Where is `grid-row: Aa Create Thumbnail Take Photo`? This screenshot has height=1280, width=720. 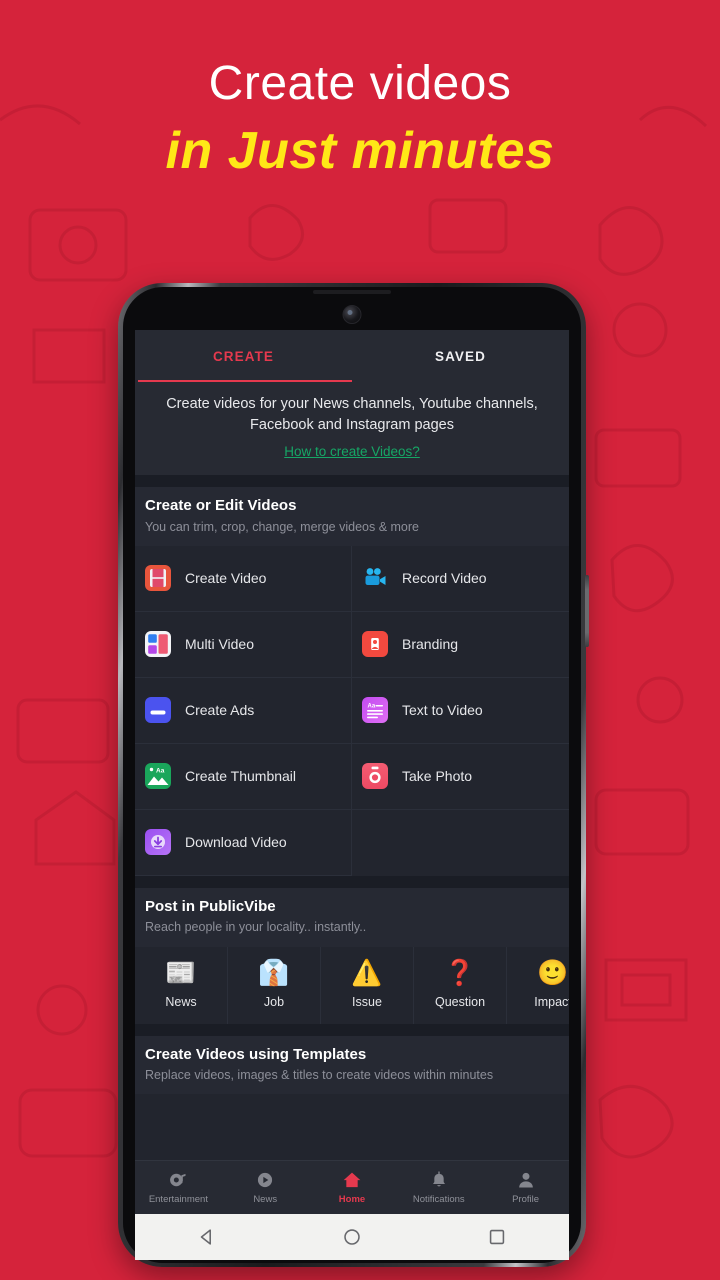 grid-row: Aa Create Thumbnail Take Photo is located at coordinates (352, 776).